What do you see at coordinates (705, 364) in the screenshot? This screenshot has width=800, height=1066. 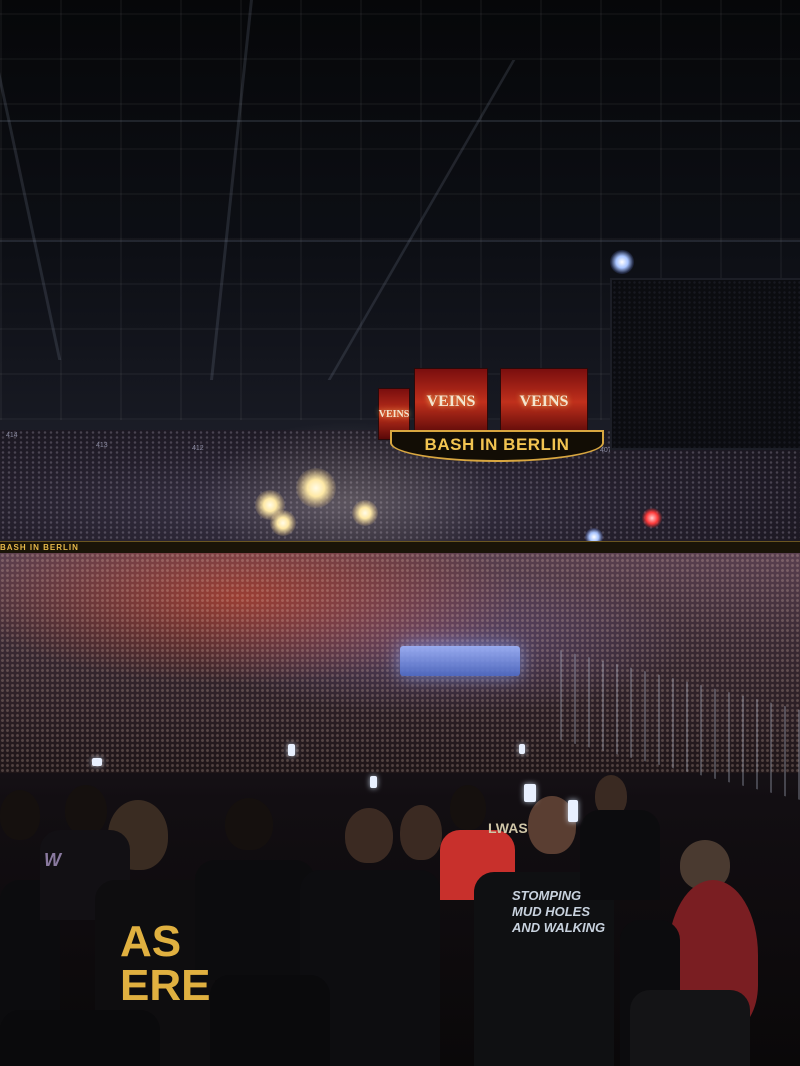 I see `side-video-screen` at bounding box center [705, 364].